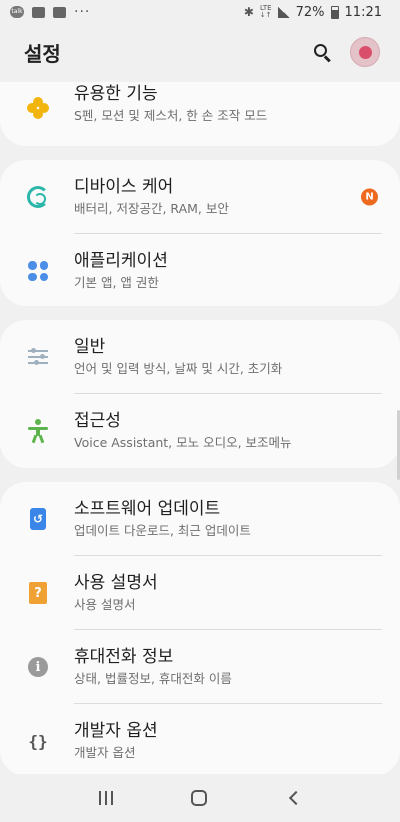 The width and height of the screenshot is (400, 822). Describe the element at coordinates (105, 752) in the screenshot. I see `item-subtitle: 개발자 옵션` at that location.